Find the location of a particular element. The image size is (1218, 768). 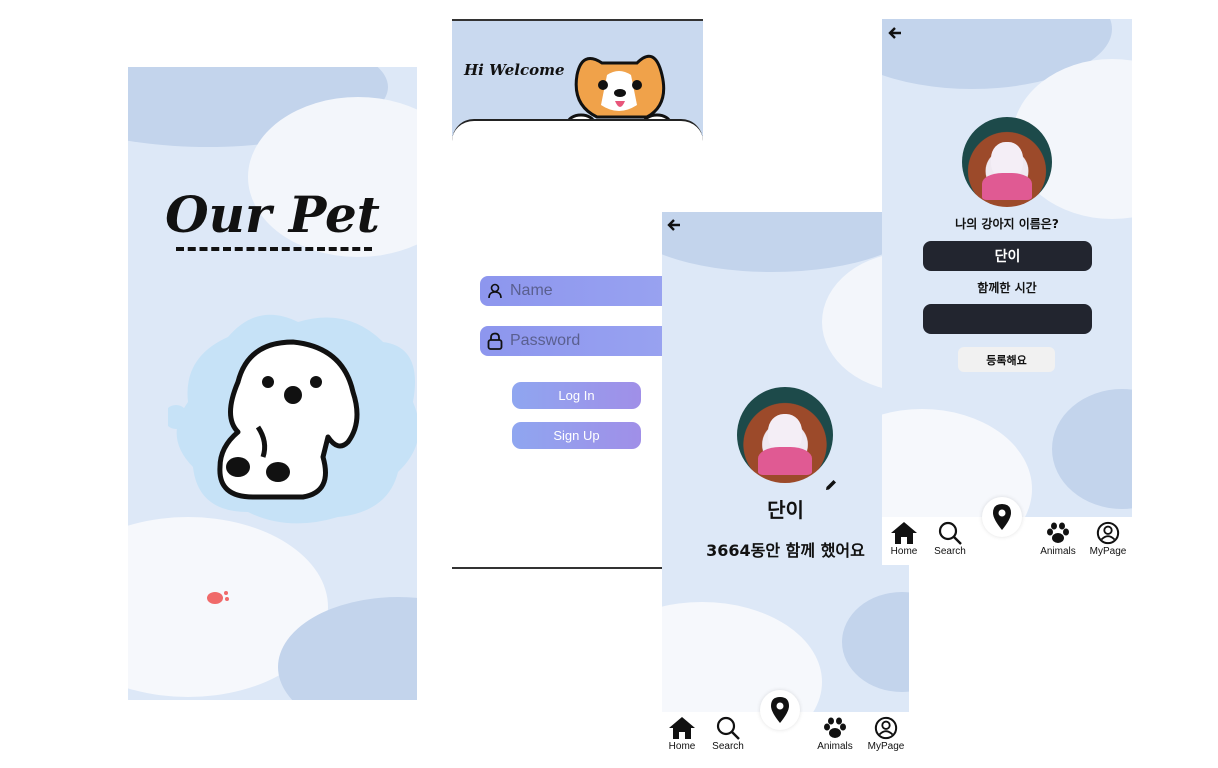

time-together-input is located at coordinates (1007, 319).